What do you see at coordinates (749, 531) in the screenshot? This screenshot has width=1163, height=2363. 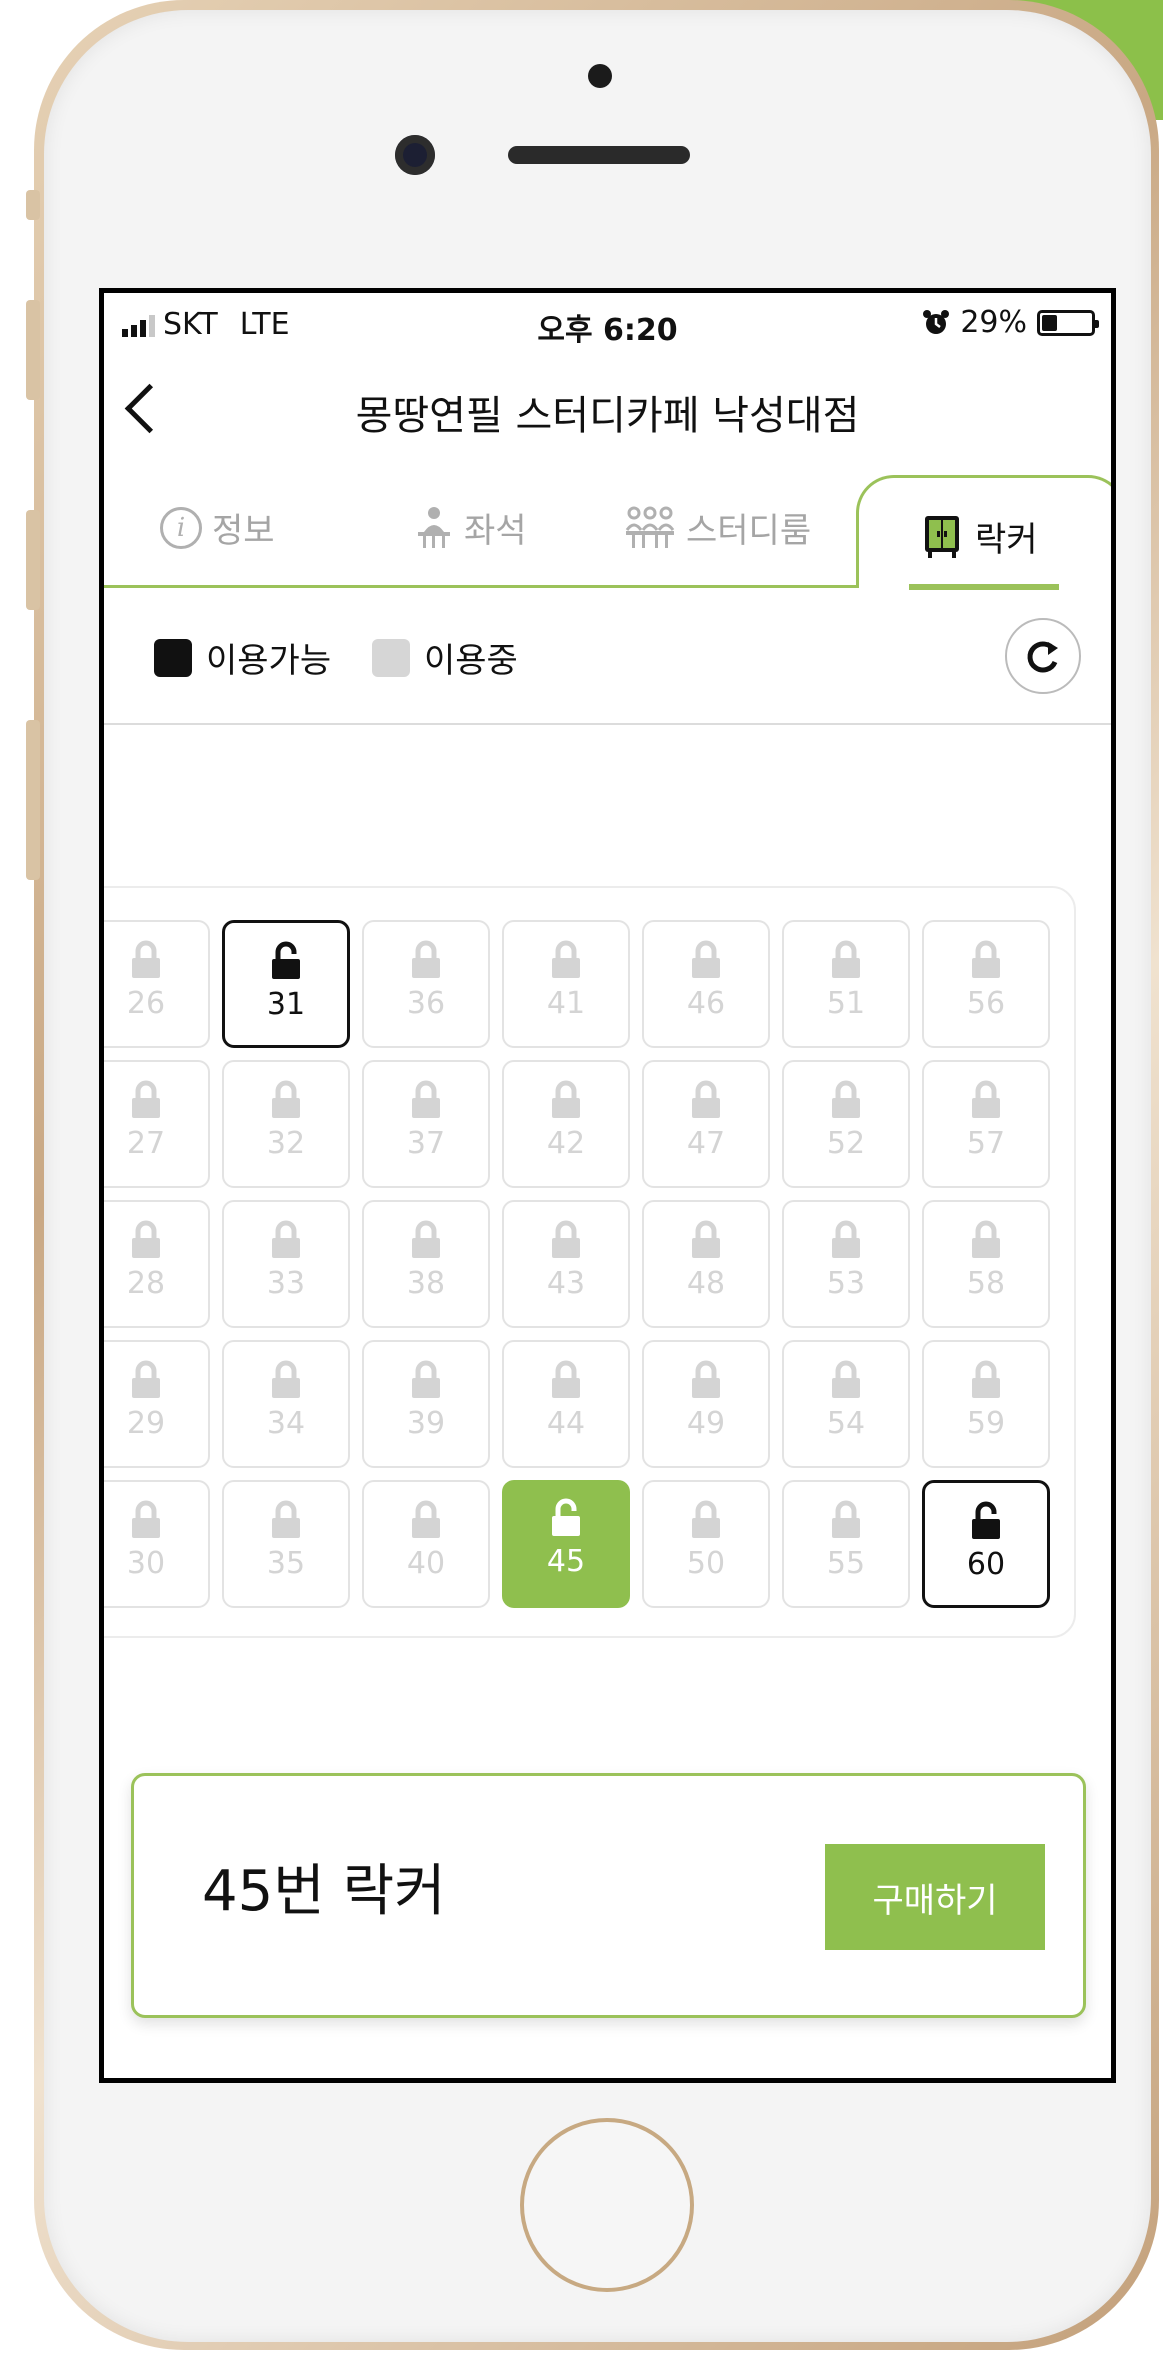 I see `tab-studyroom-label: 스터디룸` at bounding box center [749, 531].